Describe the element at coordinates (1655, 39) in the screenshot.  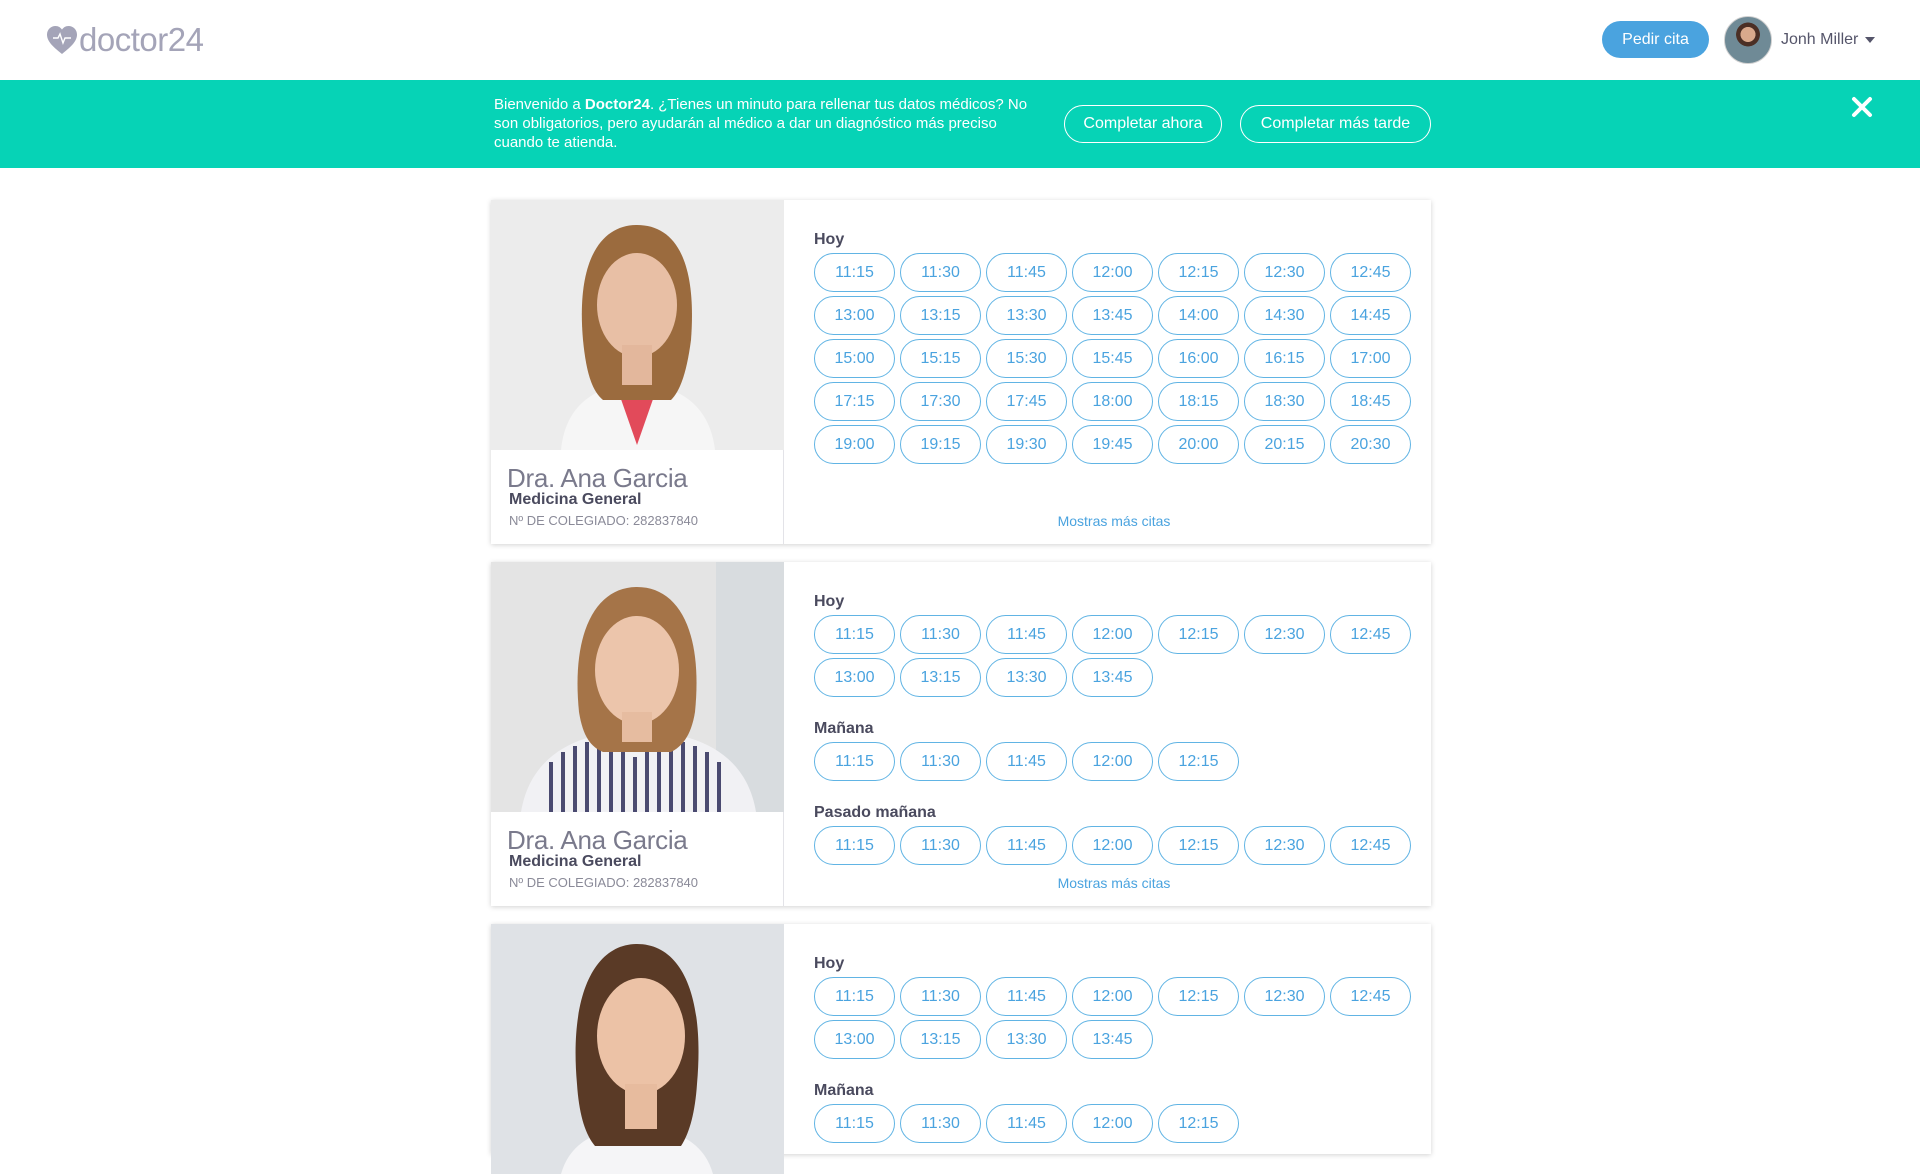
I see `request-appointment-button: Pedir cita` at that location.